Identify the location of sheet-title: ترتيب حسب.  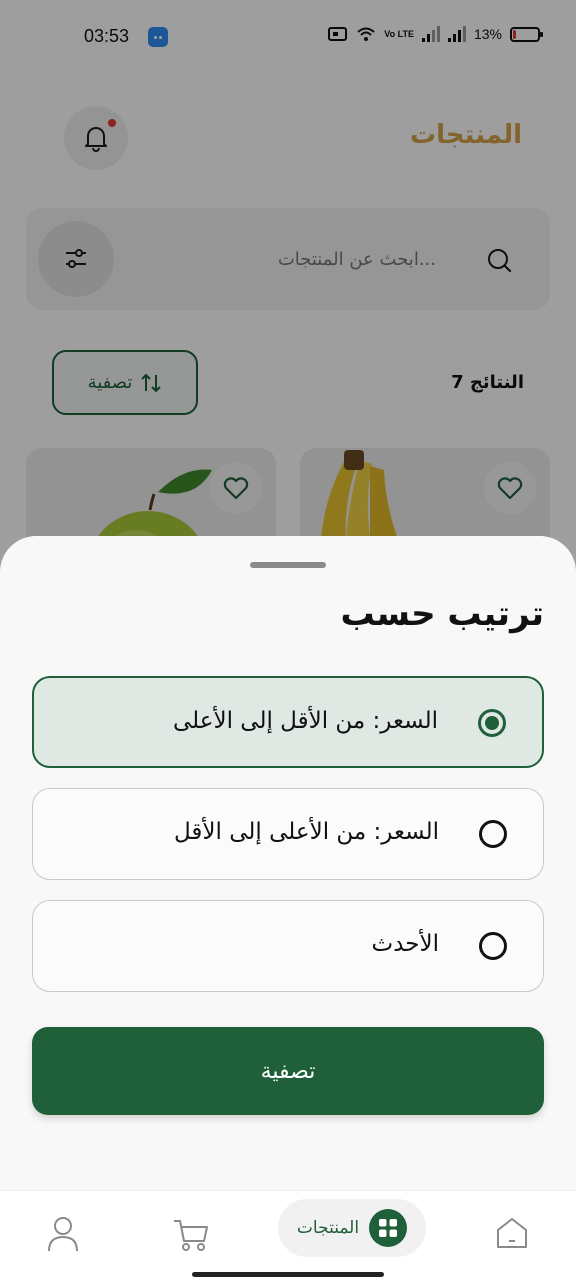
(442, 614).